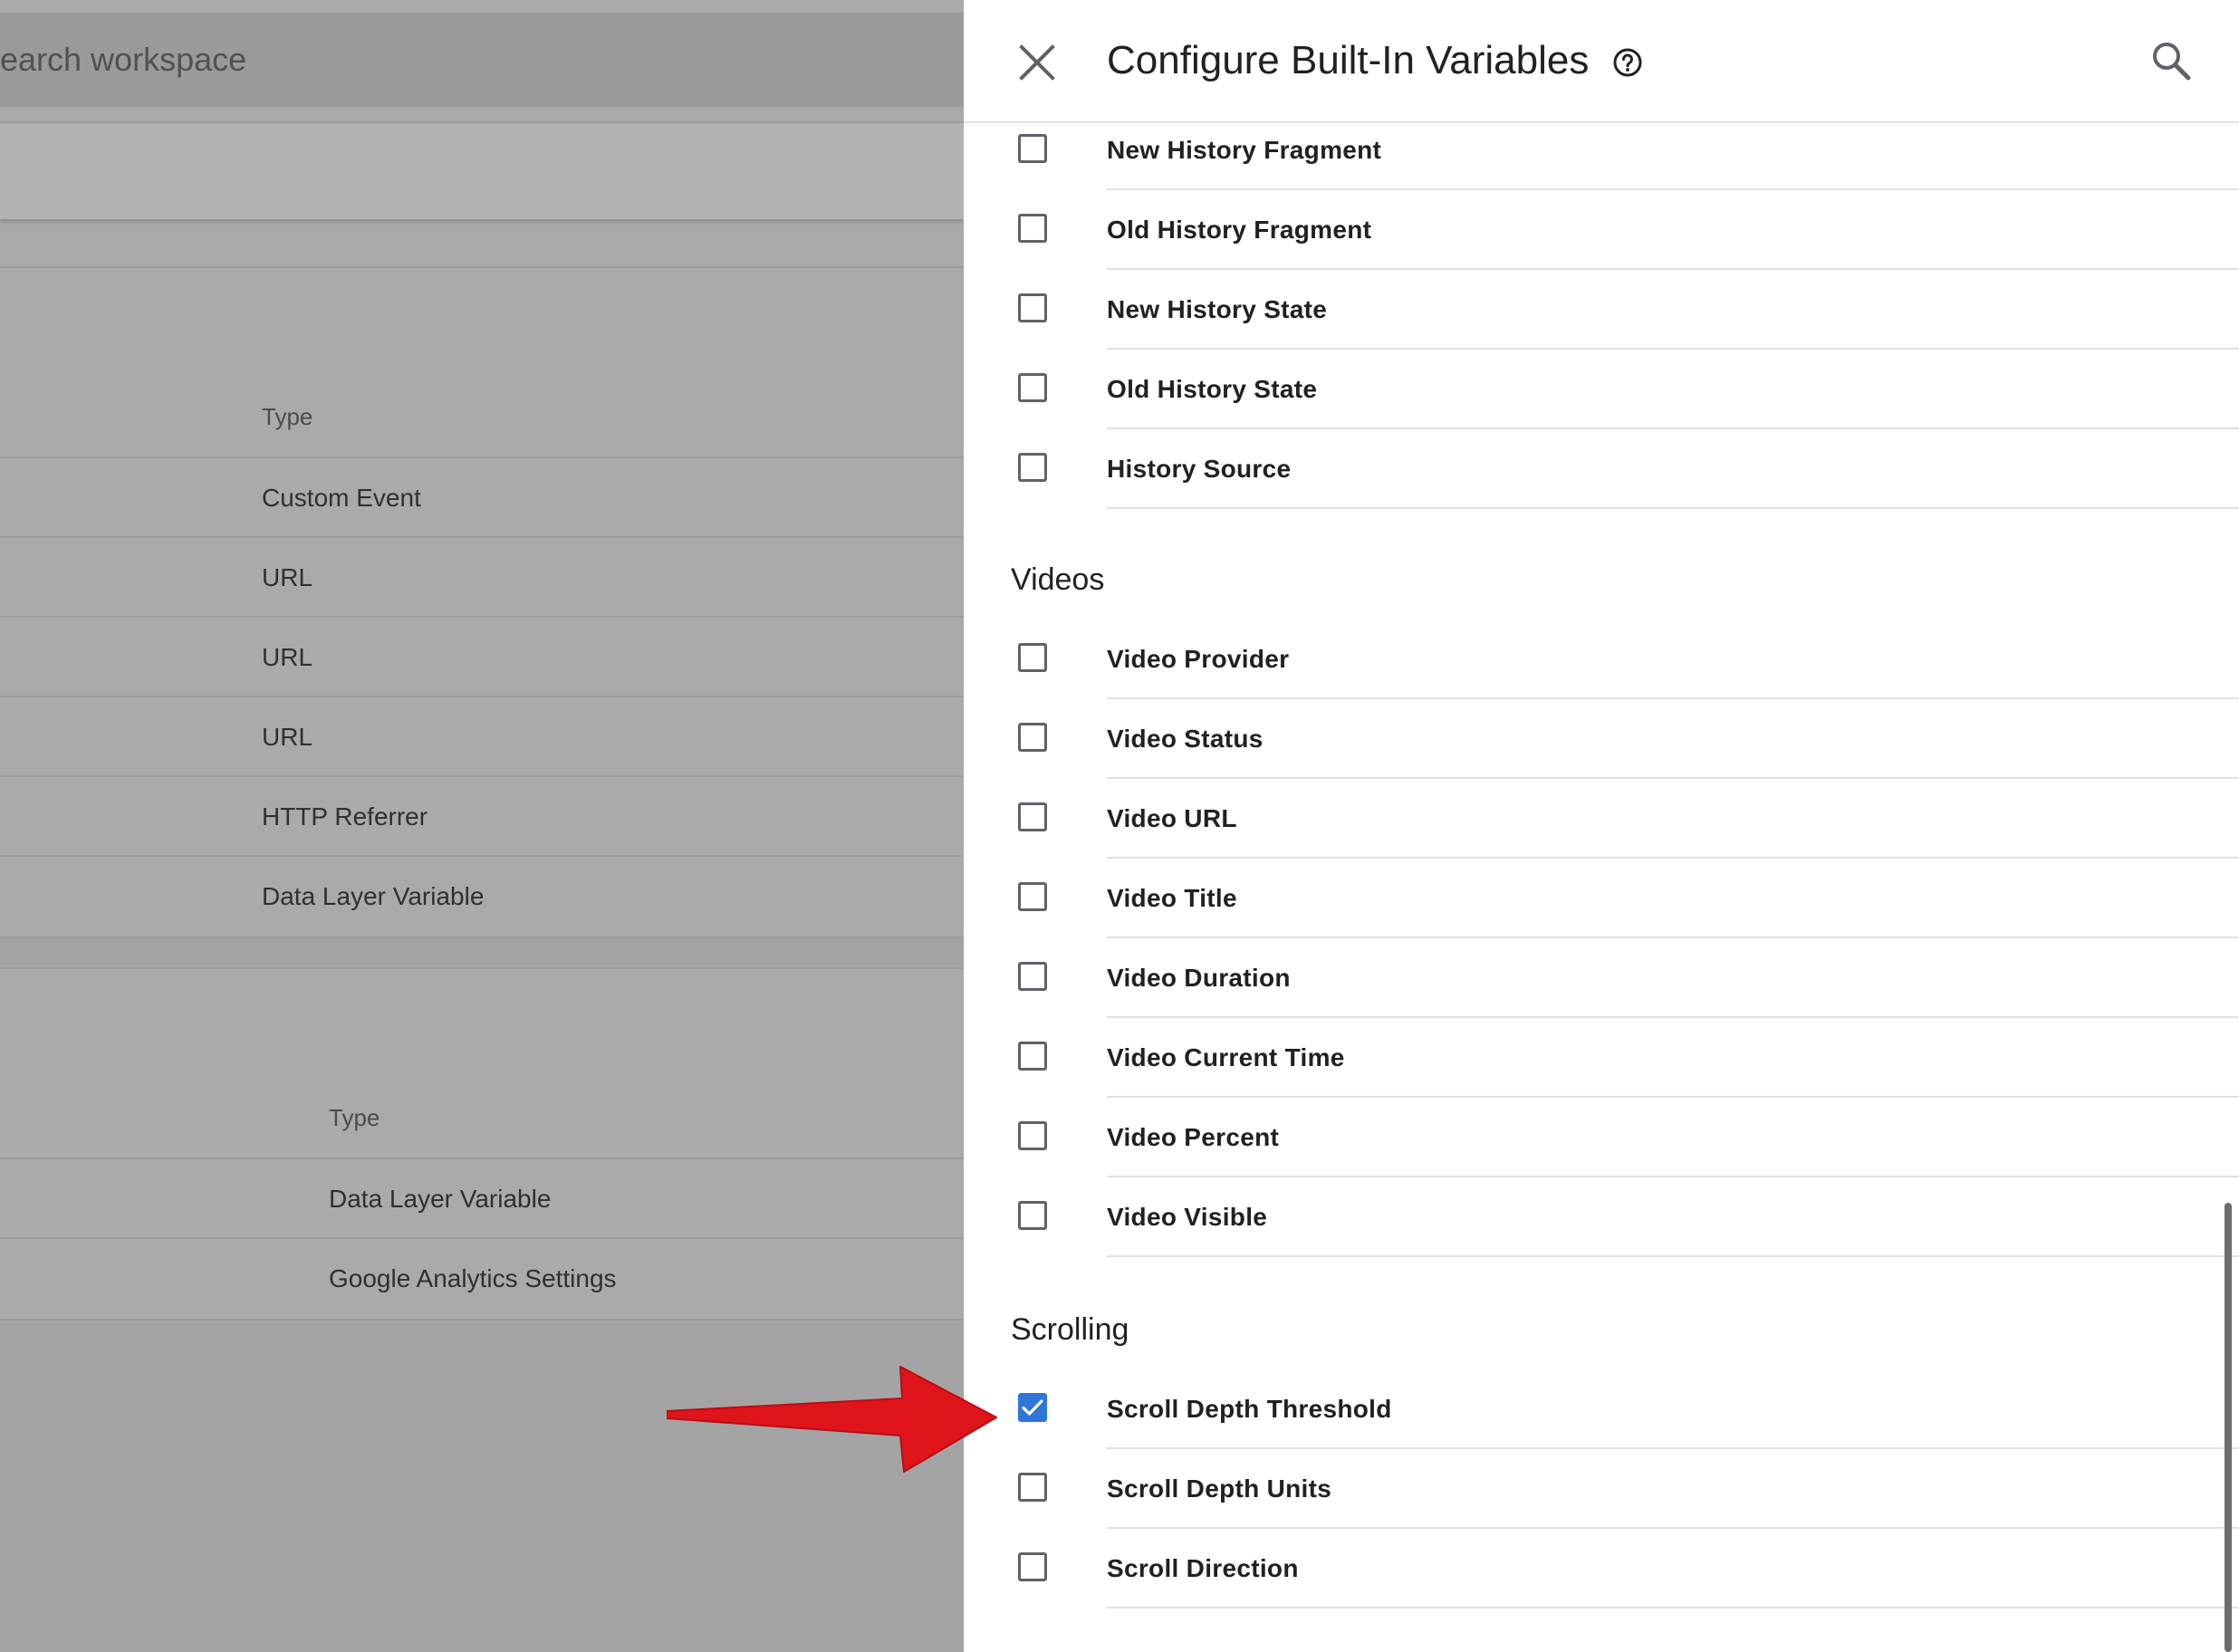 The image size is (2239, 1652). I want to click on variable-item-video-status: Video Status, so click(1601, 739).